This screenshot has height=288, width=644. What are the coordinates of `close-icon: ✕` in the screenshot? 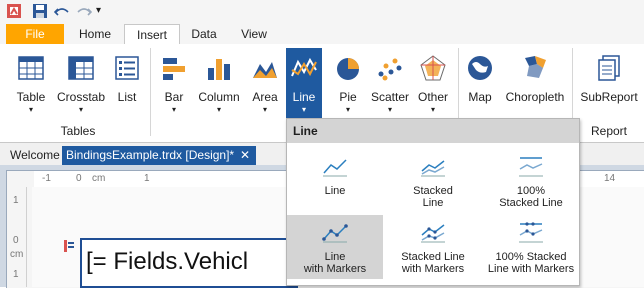 It's located at (245, 155).